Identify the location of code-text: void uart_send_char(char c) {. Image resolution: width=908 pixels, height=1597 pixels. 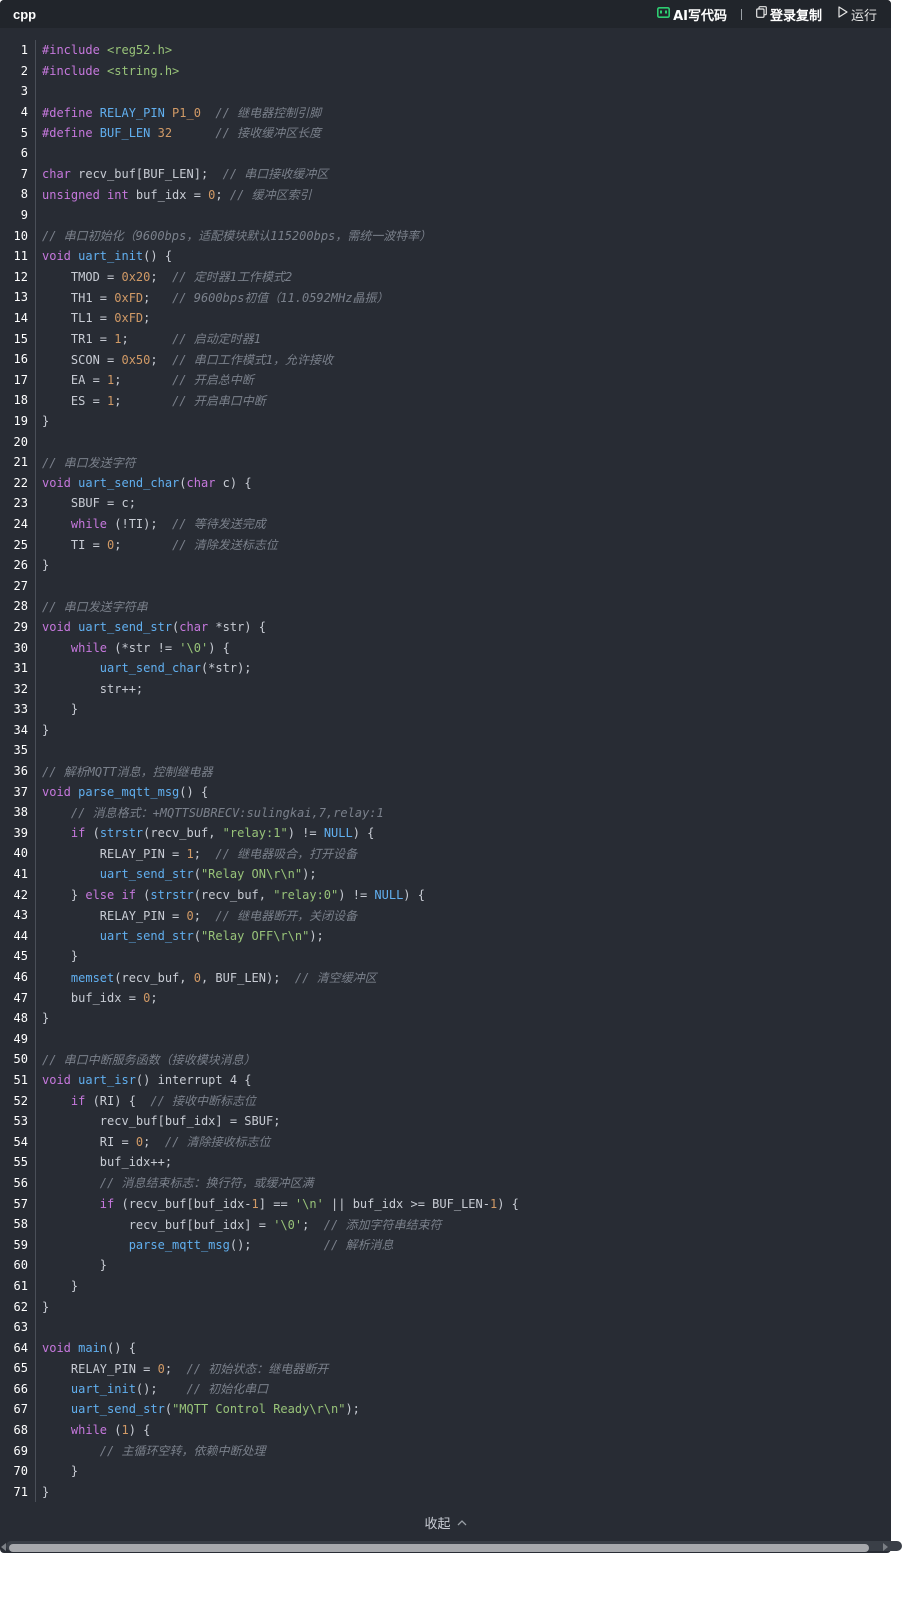
(147, 483).